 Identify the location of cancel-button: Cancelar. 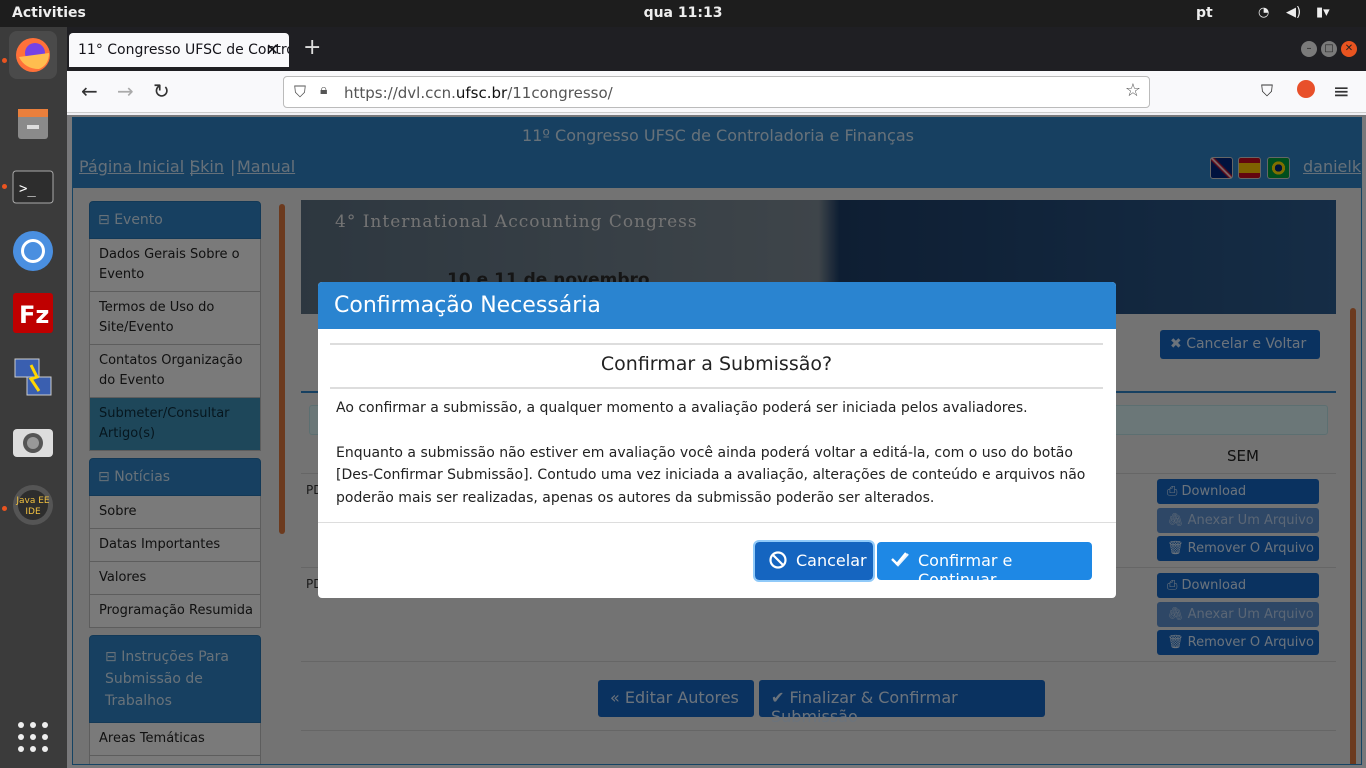
(814, 561).